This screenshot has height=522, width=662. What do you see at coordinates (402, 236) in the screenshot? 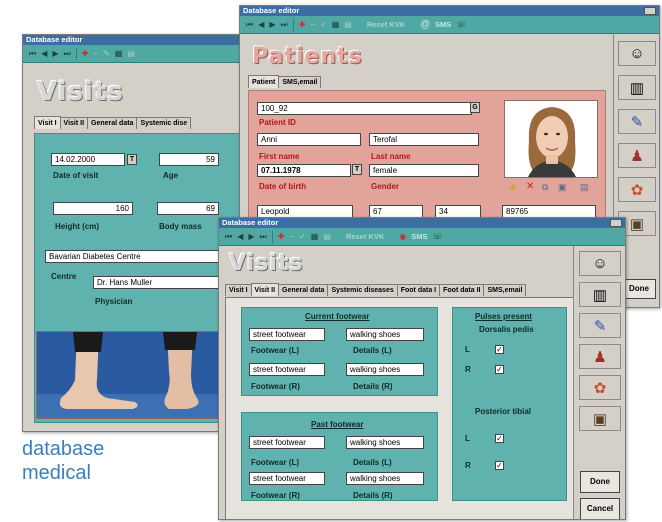
I see `email-icon: ◉` at bounding box center [402, 236].